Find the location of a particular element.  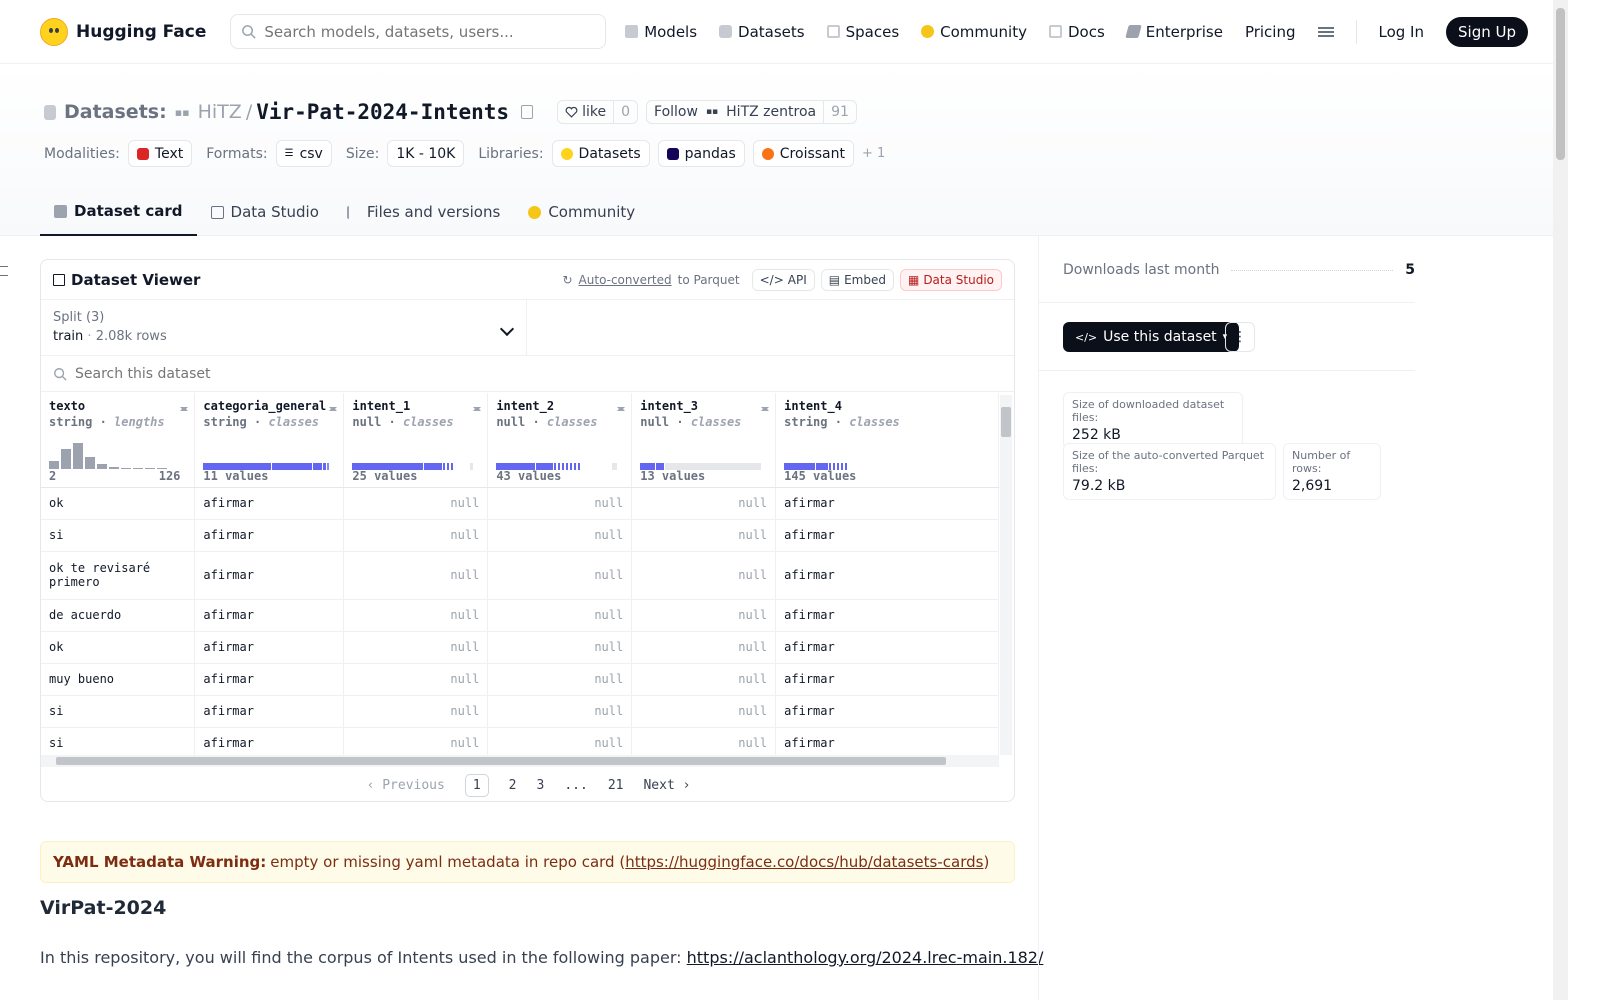

nav-community: Community is located at coordinates (974, 32).